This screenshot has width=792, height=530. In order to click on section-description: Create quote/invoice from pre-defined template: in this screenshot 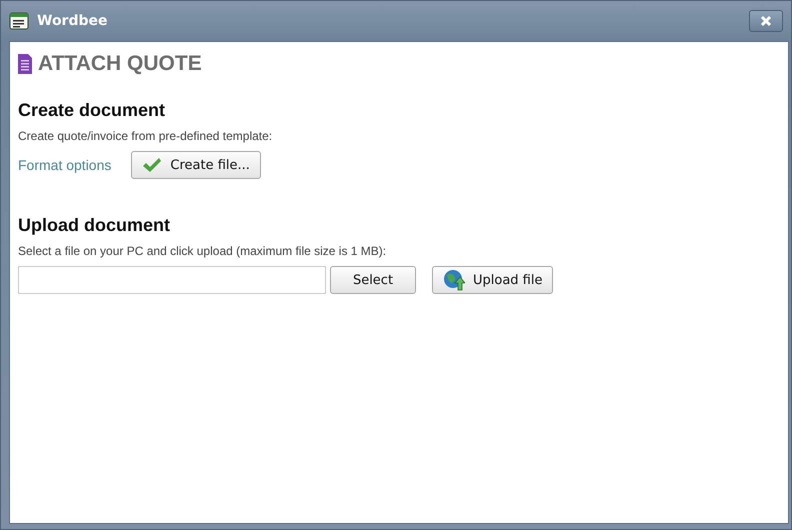, I will do `click(146, 136)`.